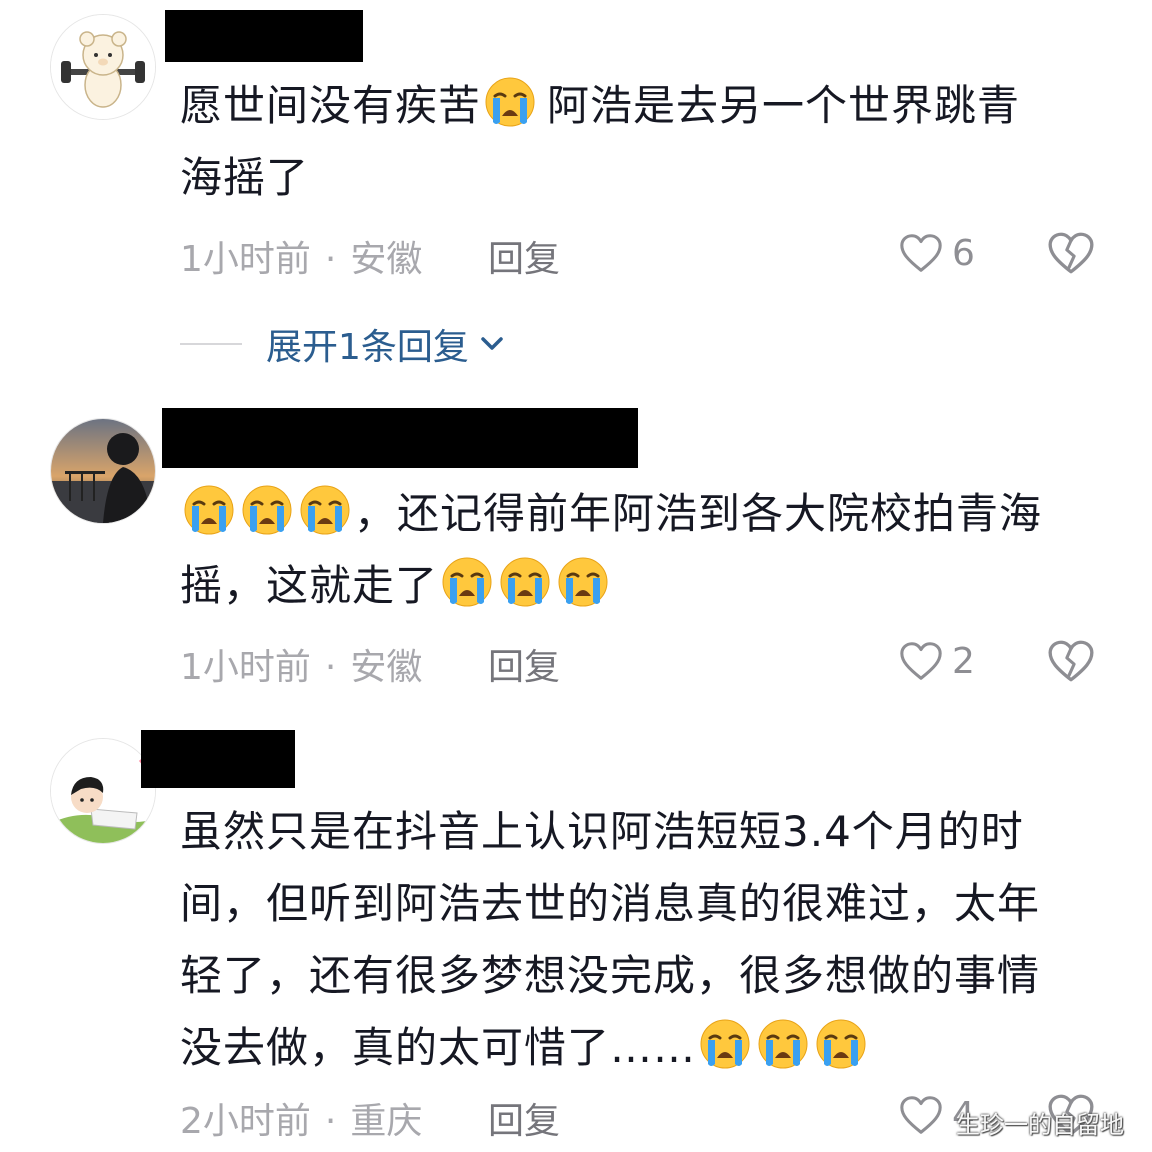 The image size is (1152, 1152). Describe the element at coordinates (610, 975) in the screenshot. I see `comment-text-line: 轻了，还有很多梦想没完成，很多想做的事情` at that location.